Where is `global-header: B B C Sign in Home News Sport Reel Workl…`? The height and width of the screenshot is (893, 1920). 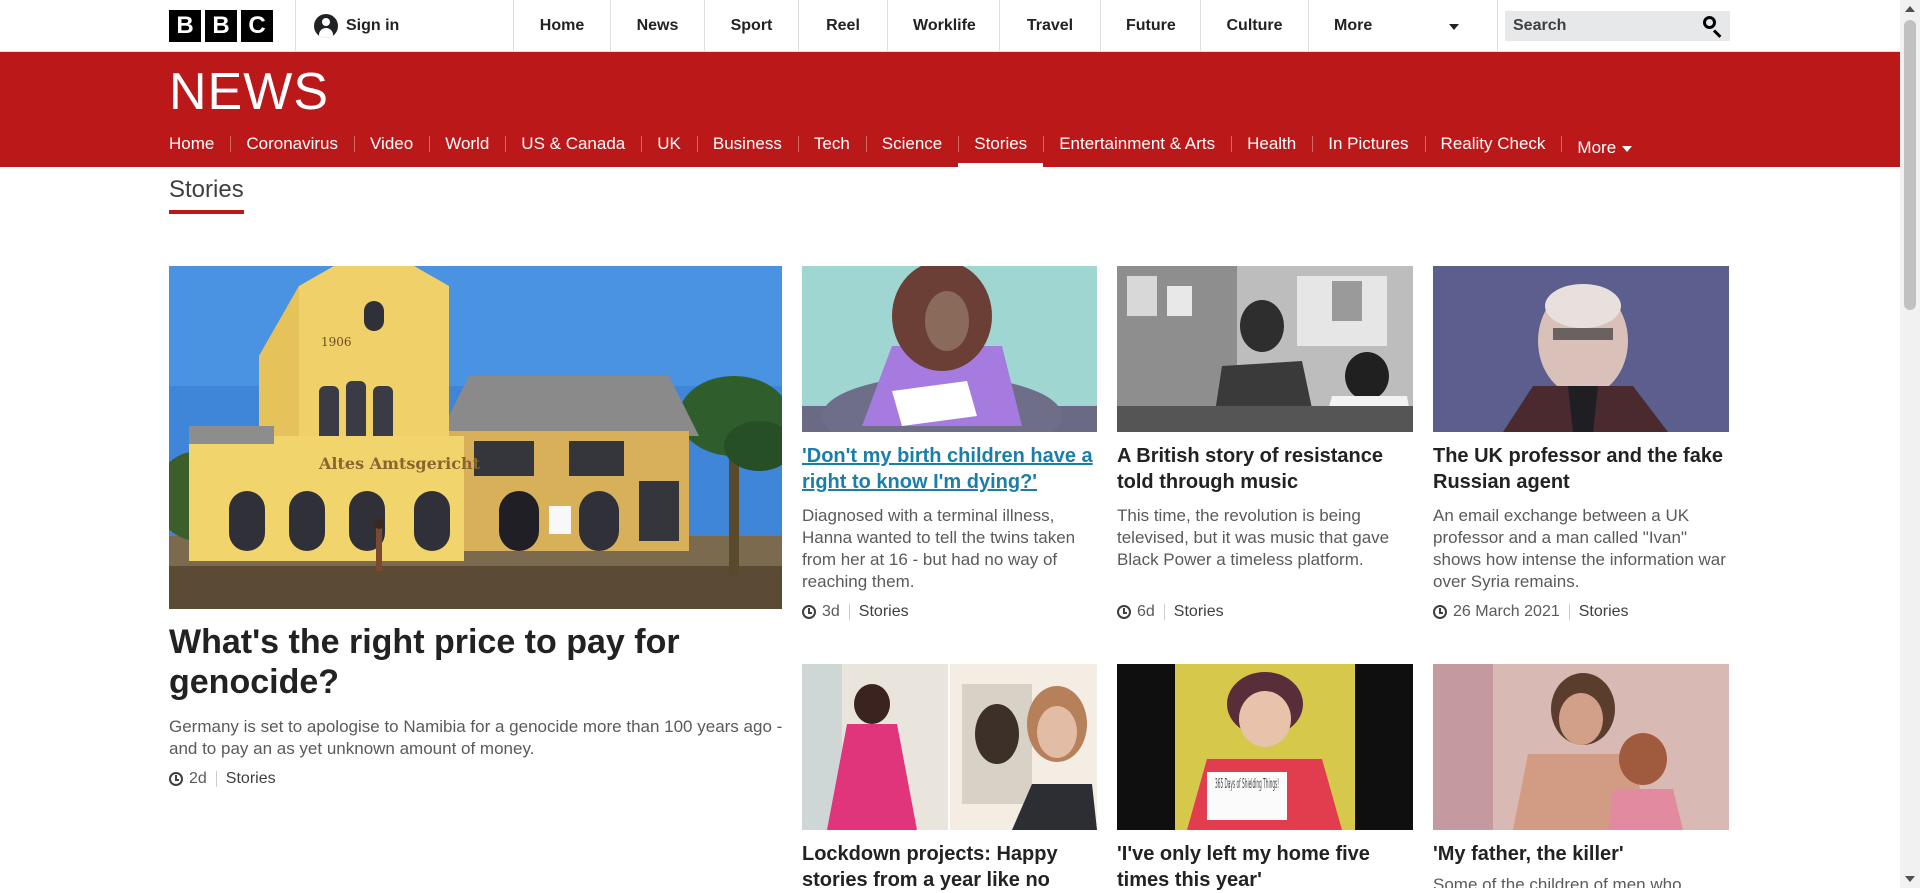
global-header: B B C Sign in Home News Sport Reel Workl… is located at coordinates (950, 26).